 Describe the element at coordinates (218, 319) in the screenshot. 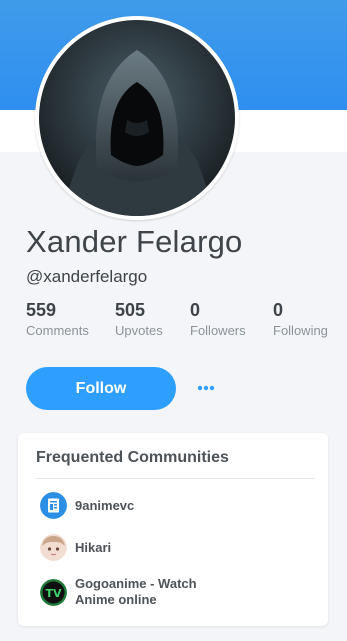

I see `stat-followers: 0 Followers` at that location.